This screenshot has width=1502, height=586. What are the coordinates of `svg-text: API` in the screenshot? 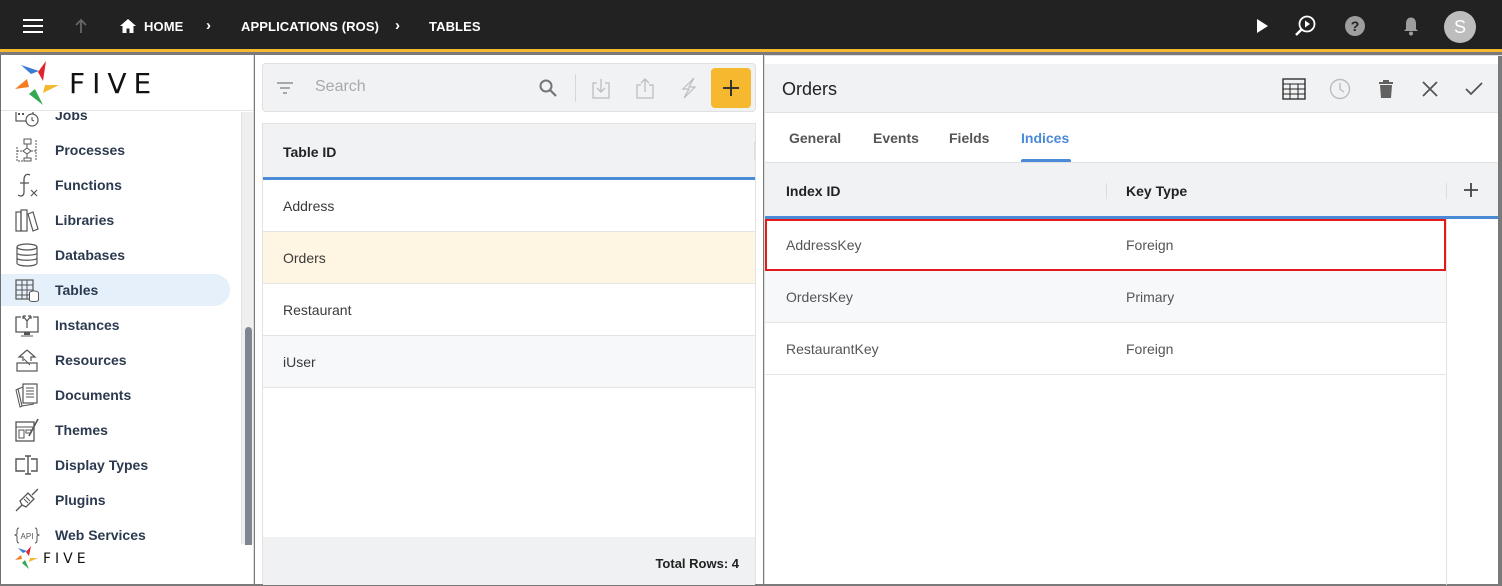 It's located at (27, 536).